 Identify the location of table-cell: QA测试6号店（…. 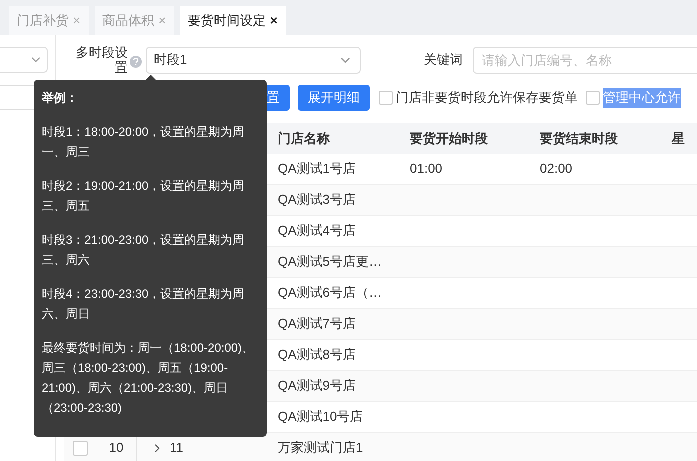
(330, 292).